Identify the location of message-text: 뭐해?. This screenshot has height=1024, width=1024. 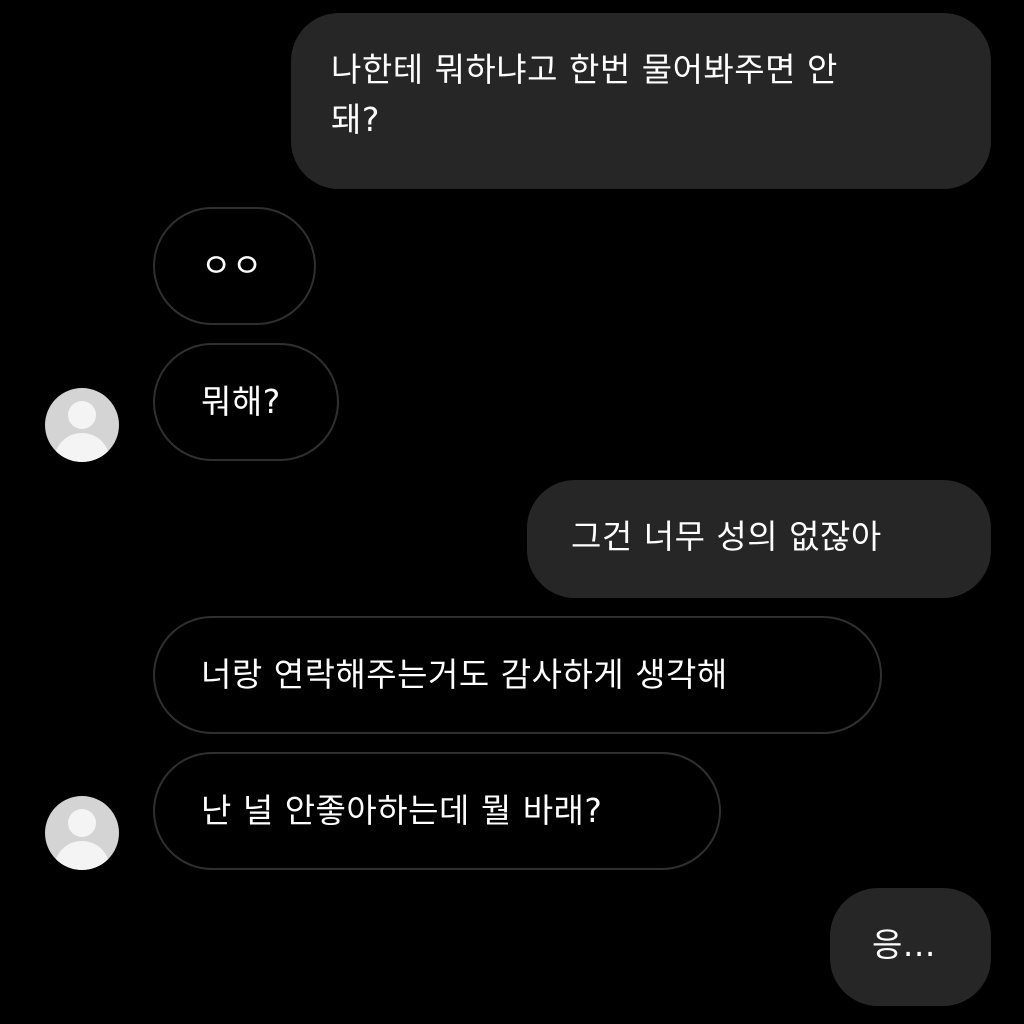
(241, 401).